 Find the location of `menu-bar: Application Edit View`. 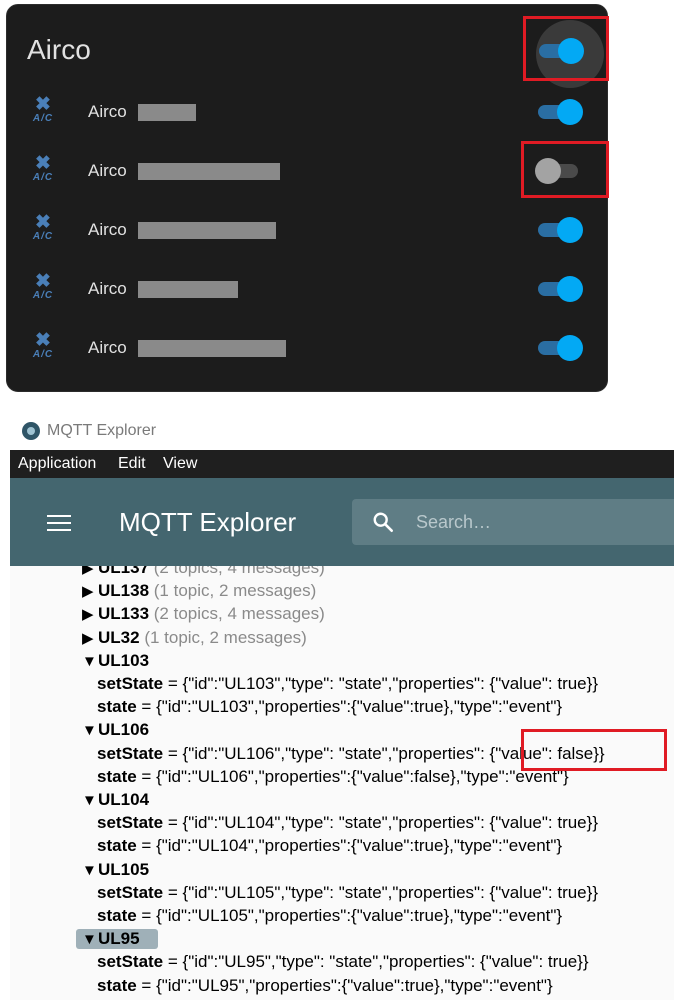

menu-bar: Application Edit View is located at coordinates (342, 464).